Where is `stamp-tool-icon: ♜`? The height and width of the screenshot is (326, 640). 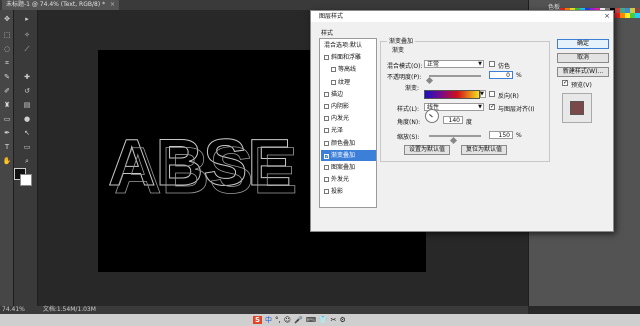 stamp-tool-icon: ♜ is located at coordinates (7, 105).